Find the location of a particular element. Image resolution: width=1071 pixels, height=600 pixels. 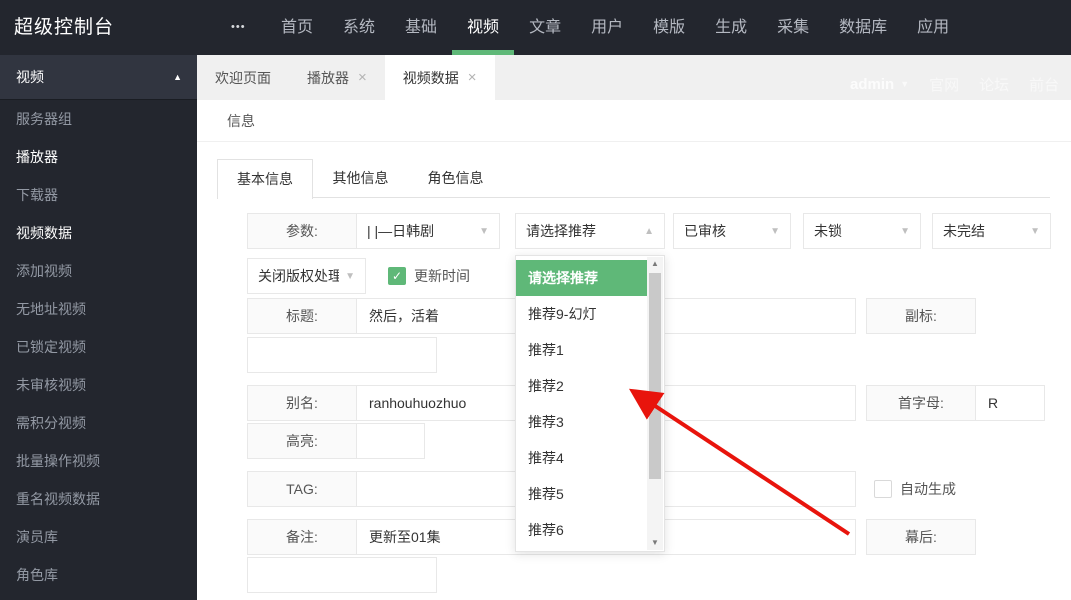

user-menu: admin ▼ is located at coordinates (879, 84).